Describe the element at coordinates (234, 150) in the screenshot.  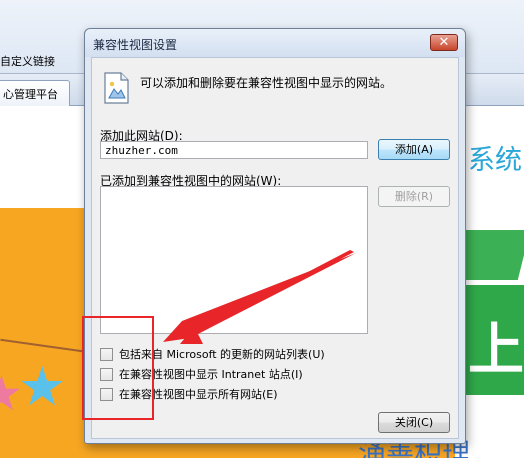
I see `add-site-input` at that location.